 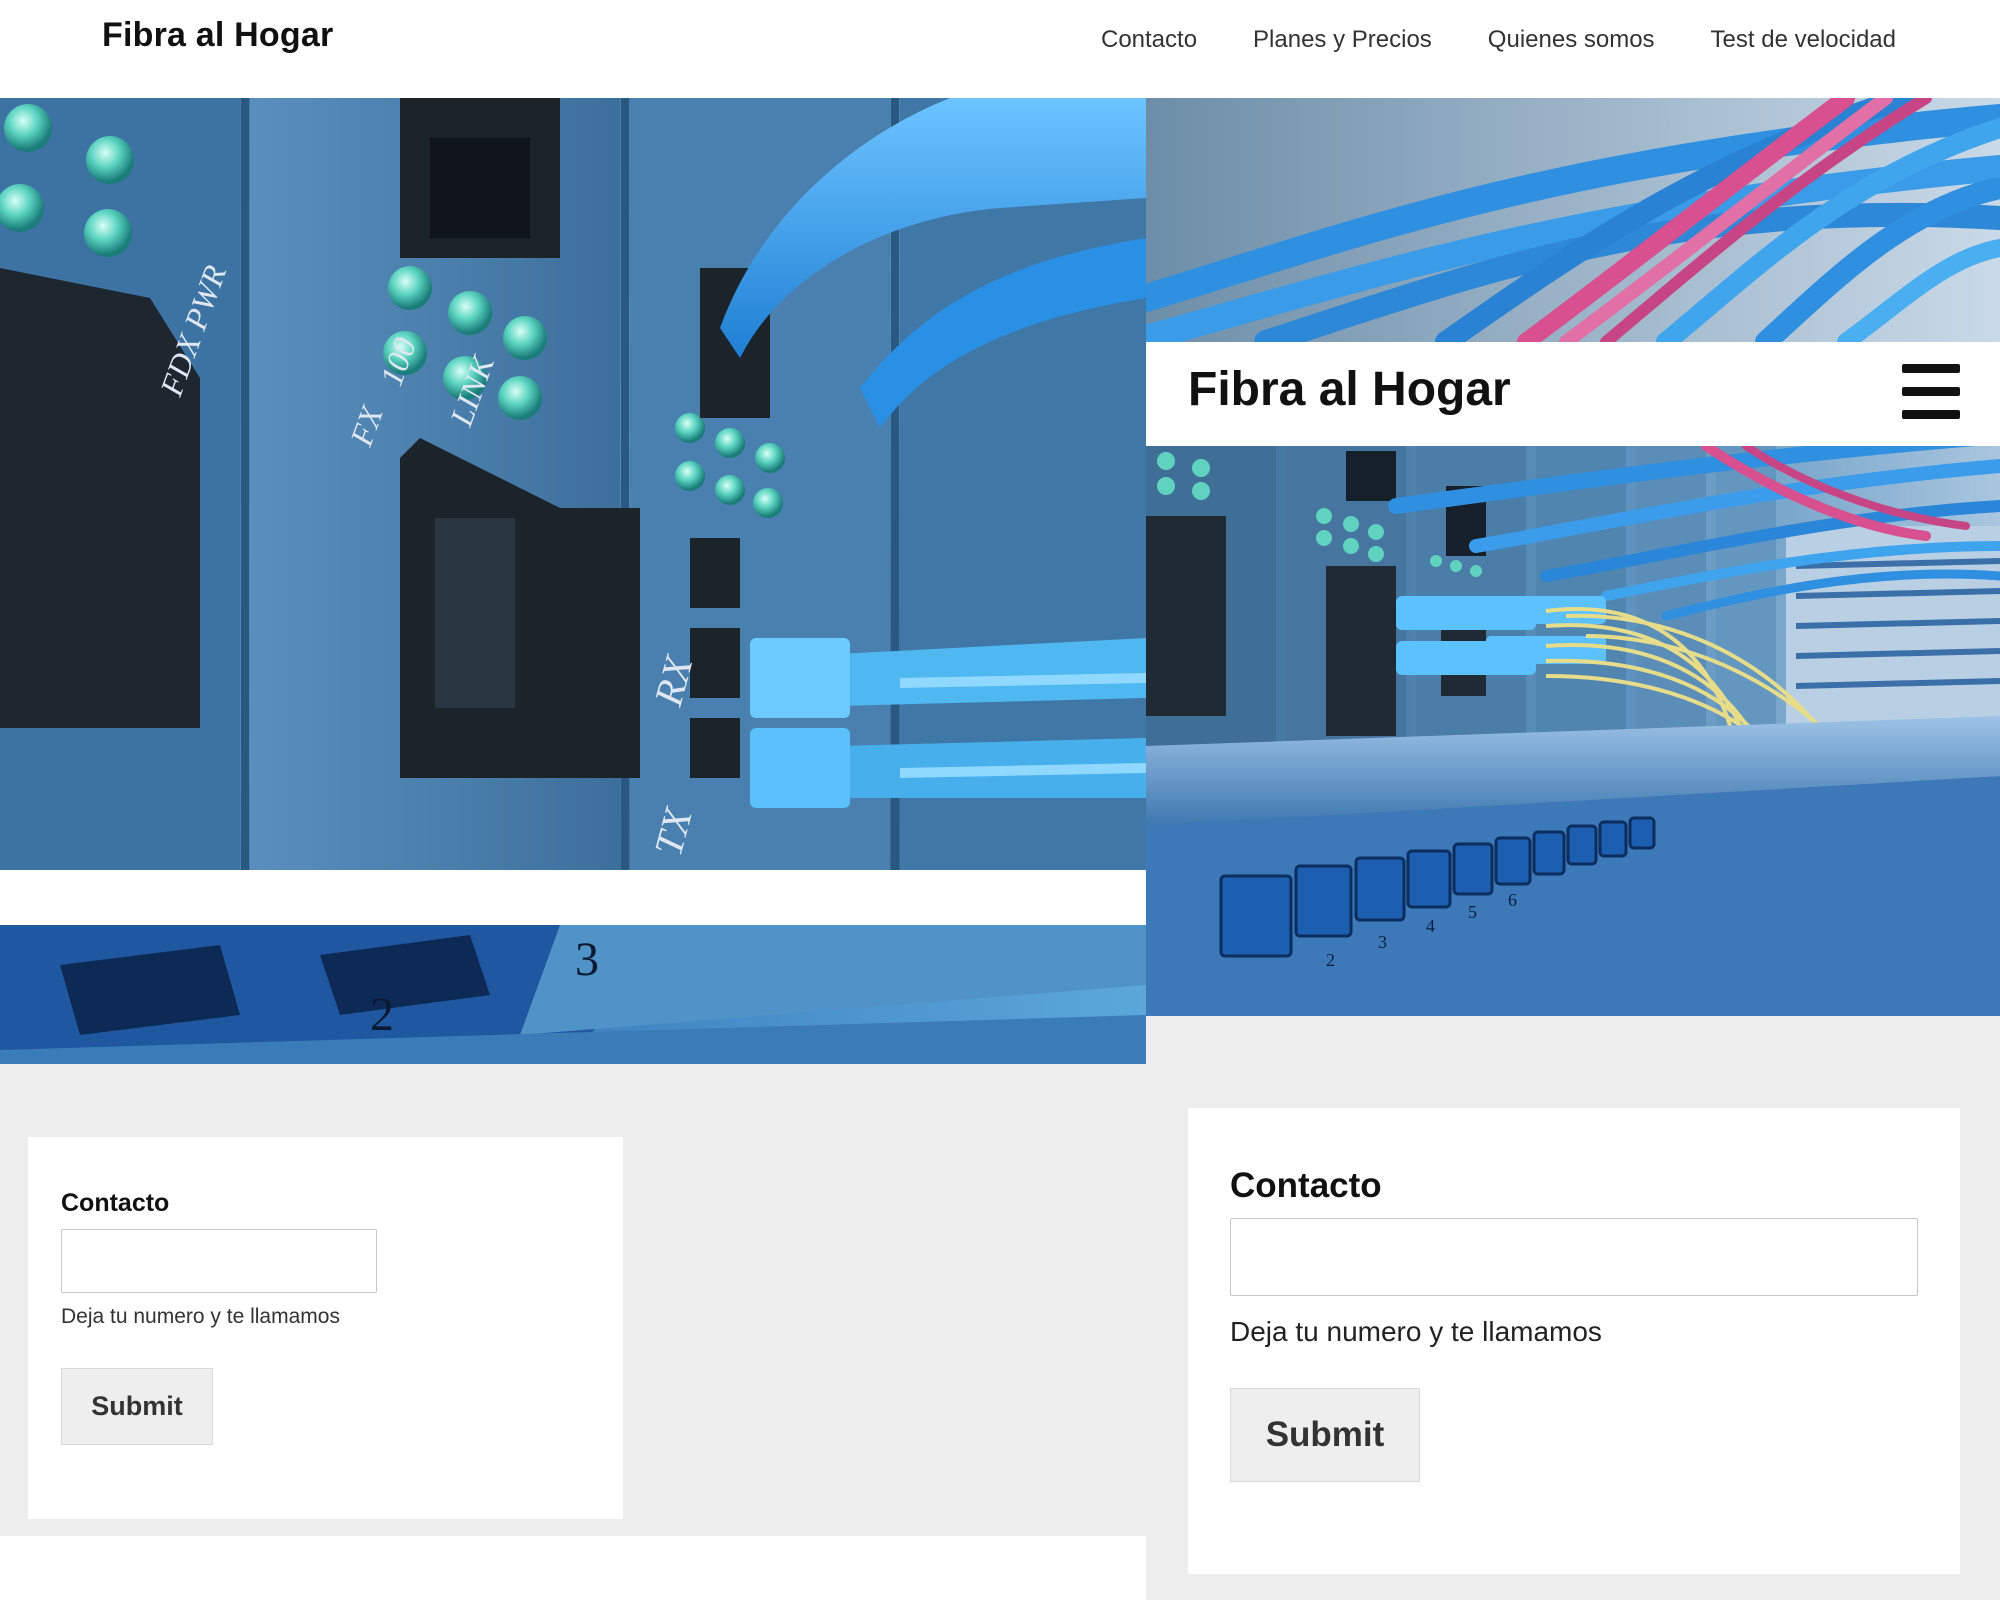 I want to click on nav-link-planes-precios: Planes y Precios, so click(x=1342, y=40).